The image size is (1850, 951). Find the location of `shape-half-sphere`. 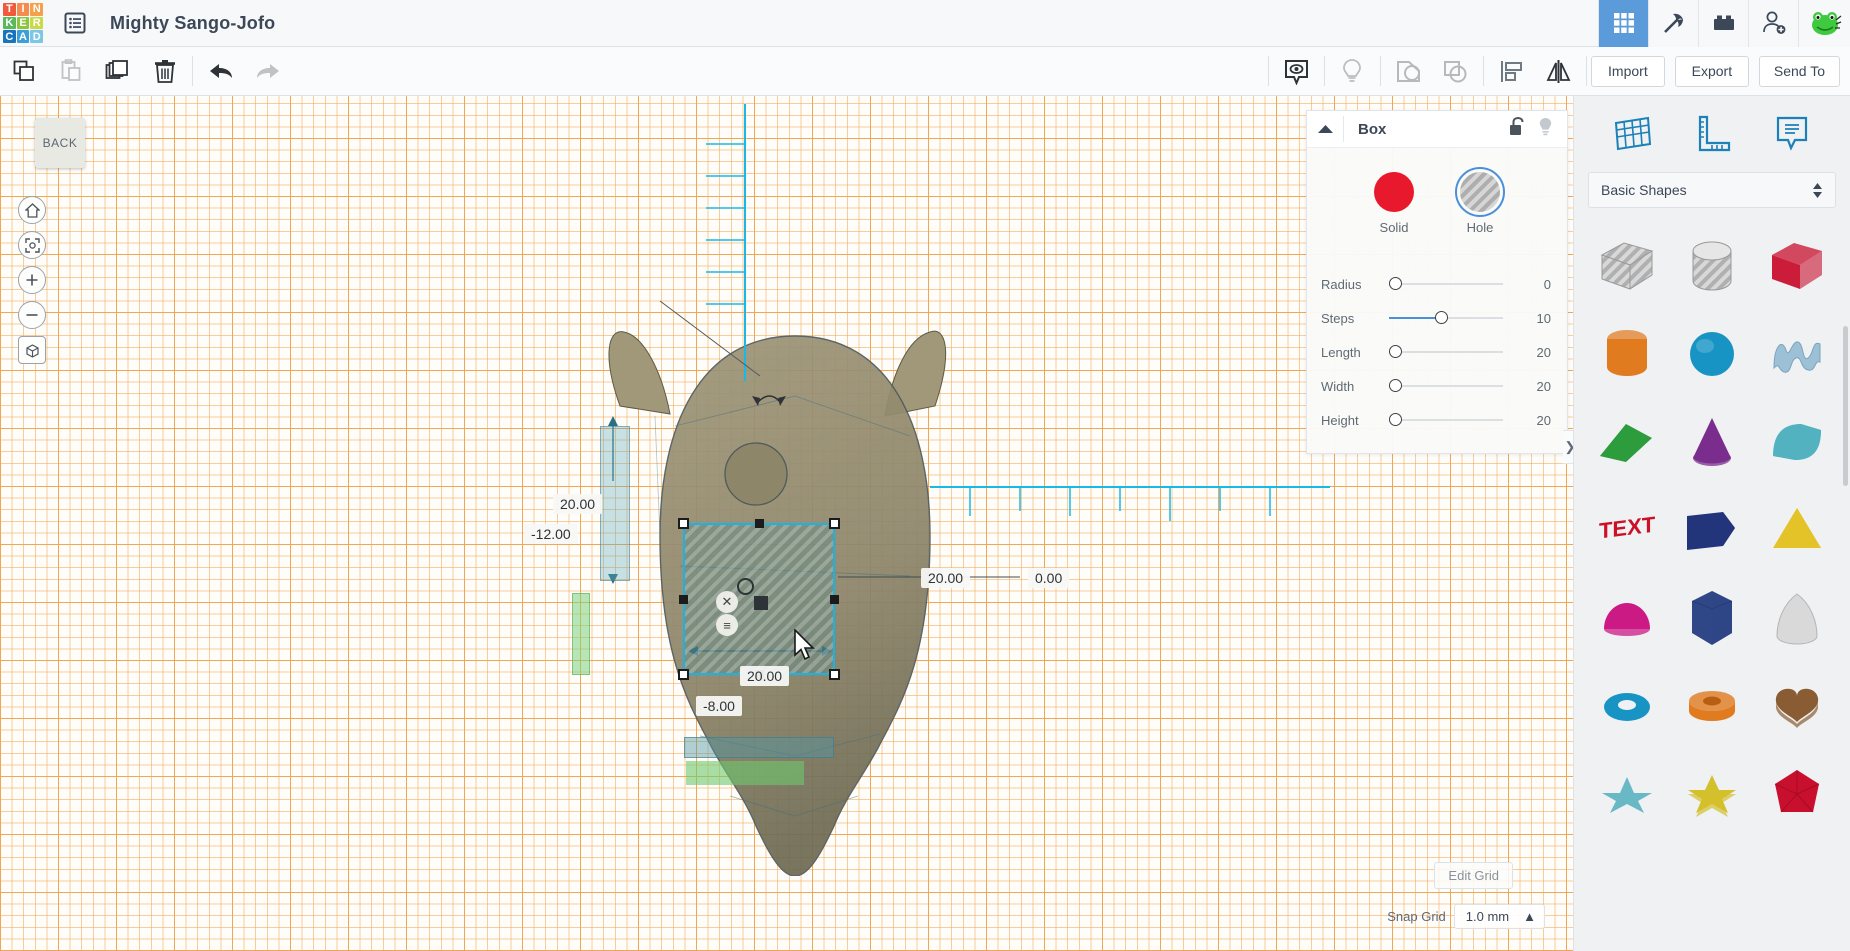

shape-half-sphere is located at coordinates (1626, 618).